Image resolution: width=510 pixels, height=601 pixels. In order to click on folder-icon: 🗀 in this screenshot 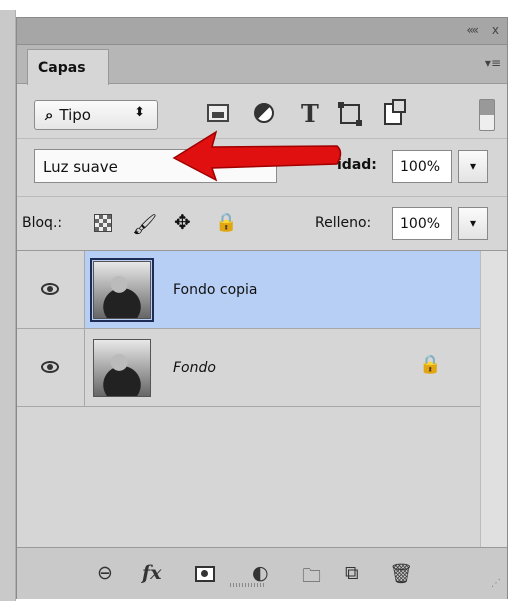, I will do `click(311, 578)`.